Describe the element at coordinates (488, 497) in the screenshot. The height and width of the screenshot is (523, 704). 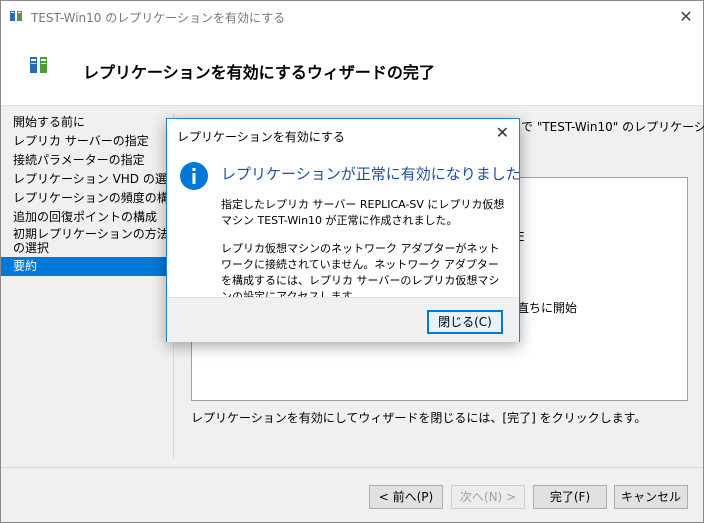
I see `next-button: 次へ(N) >` at that location.